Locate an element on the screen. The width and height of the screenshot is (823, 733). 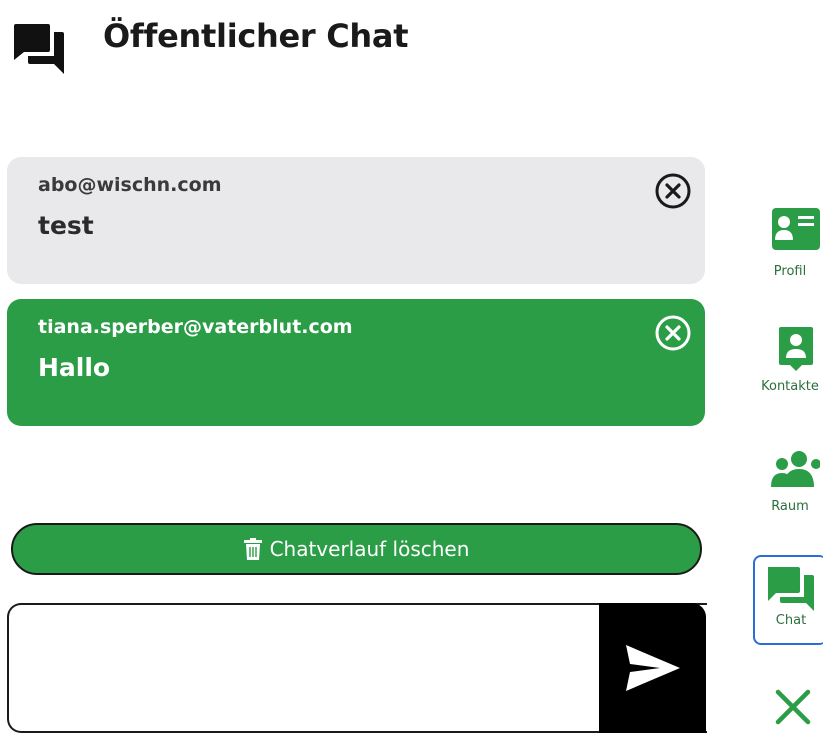
send-button is located at coordinates (652, 668).